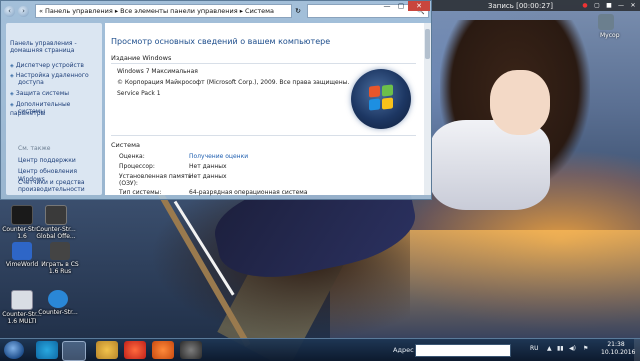 The width and height of the screenshot is (640, 361). I want to click on system-heading: Система, so click(126, 145).